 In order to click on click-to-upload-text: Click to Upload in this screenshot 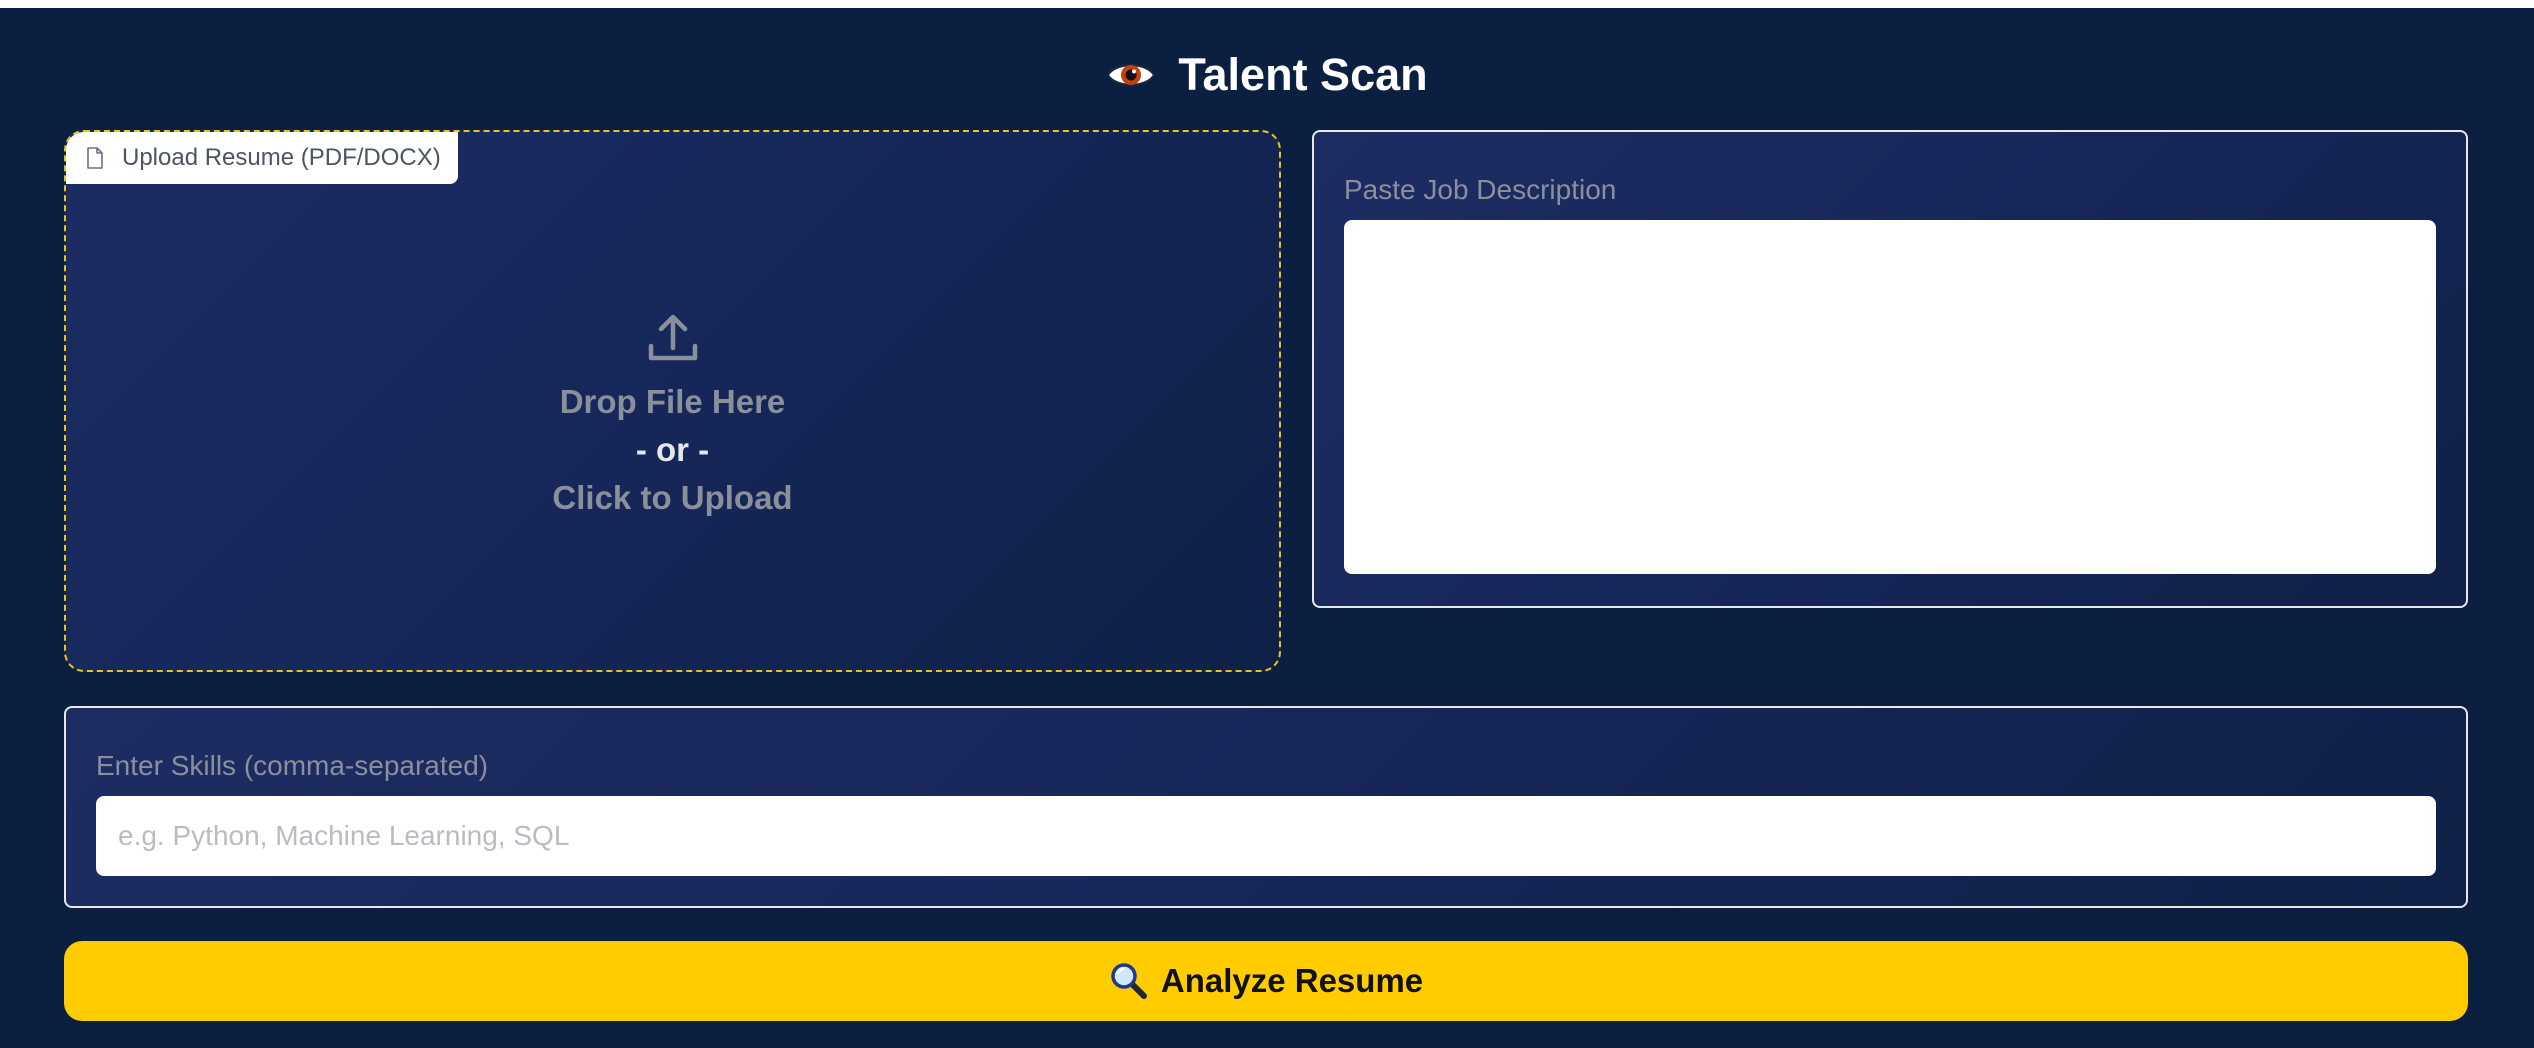, I will do `click(672, 498)`.